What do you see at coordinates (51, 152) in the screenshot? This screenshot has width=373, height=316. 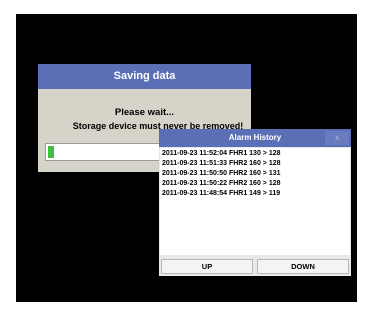 I see `save-progress-fill` at bounding box center [51, 152].